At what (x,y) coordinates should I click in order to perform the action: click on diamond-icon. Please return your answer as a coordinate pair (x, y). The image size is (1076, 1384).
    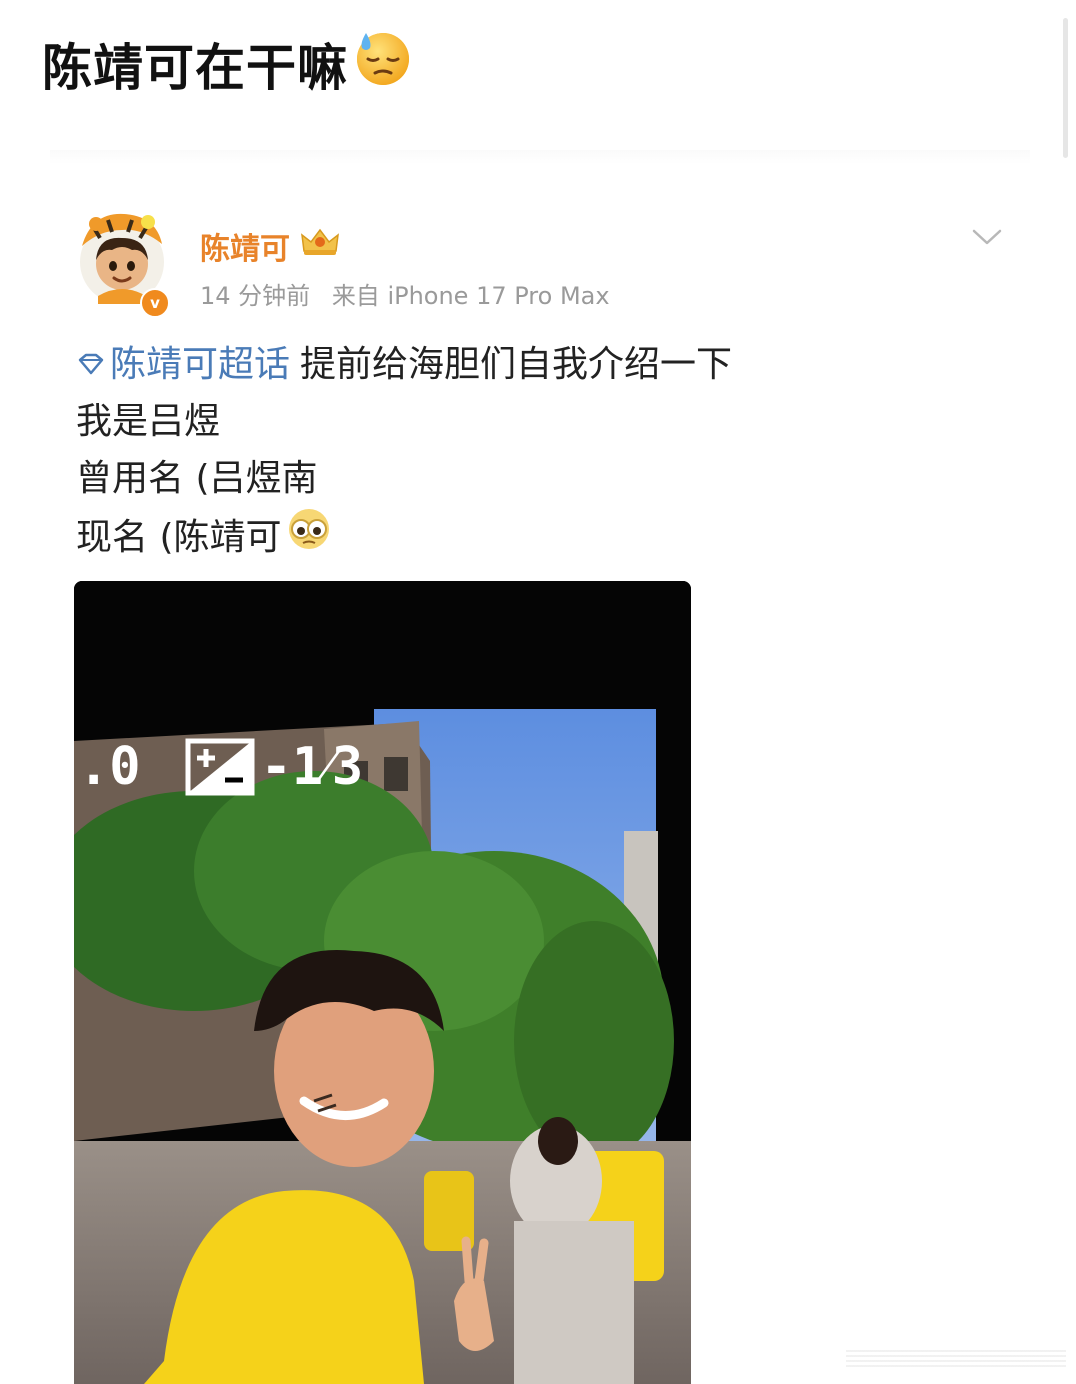
    Looking at the image, I should click on (91, 364).